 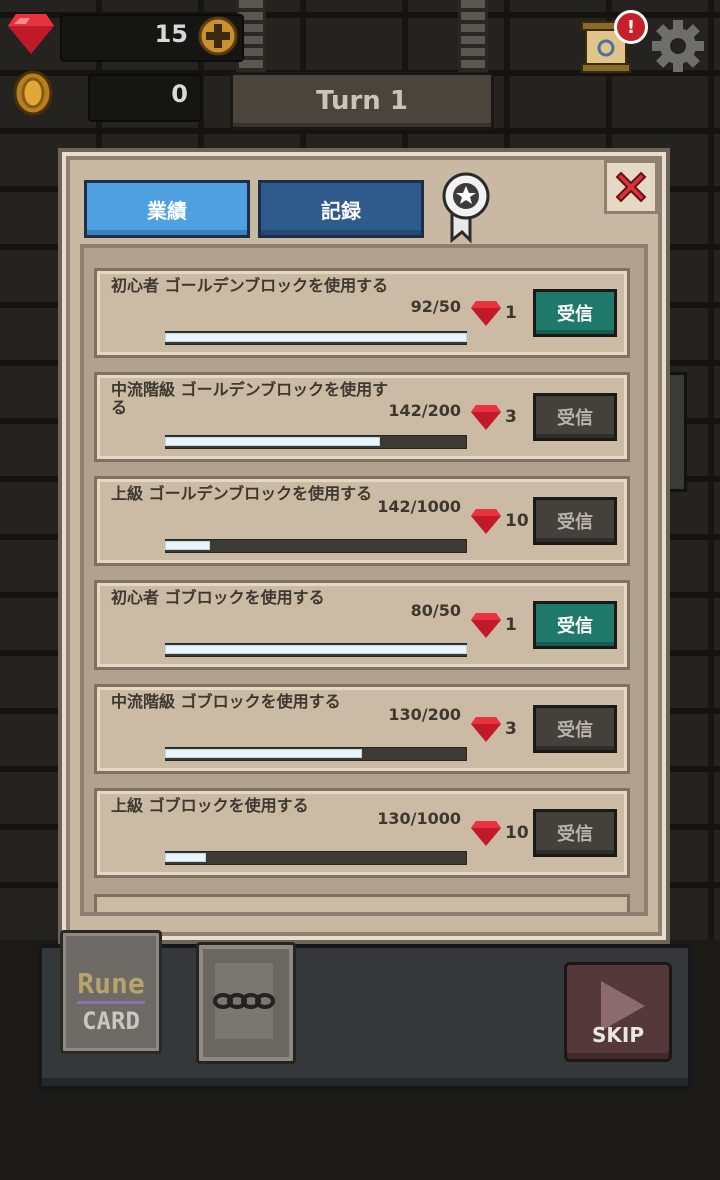 What do you see at coordinates (362, 903) in the screenshot?
I see `achievement-row-partial` at bounding box center [362, 903].